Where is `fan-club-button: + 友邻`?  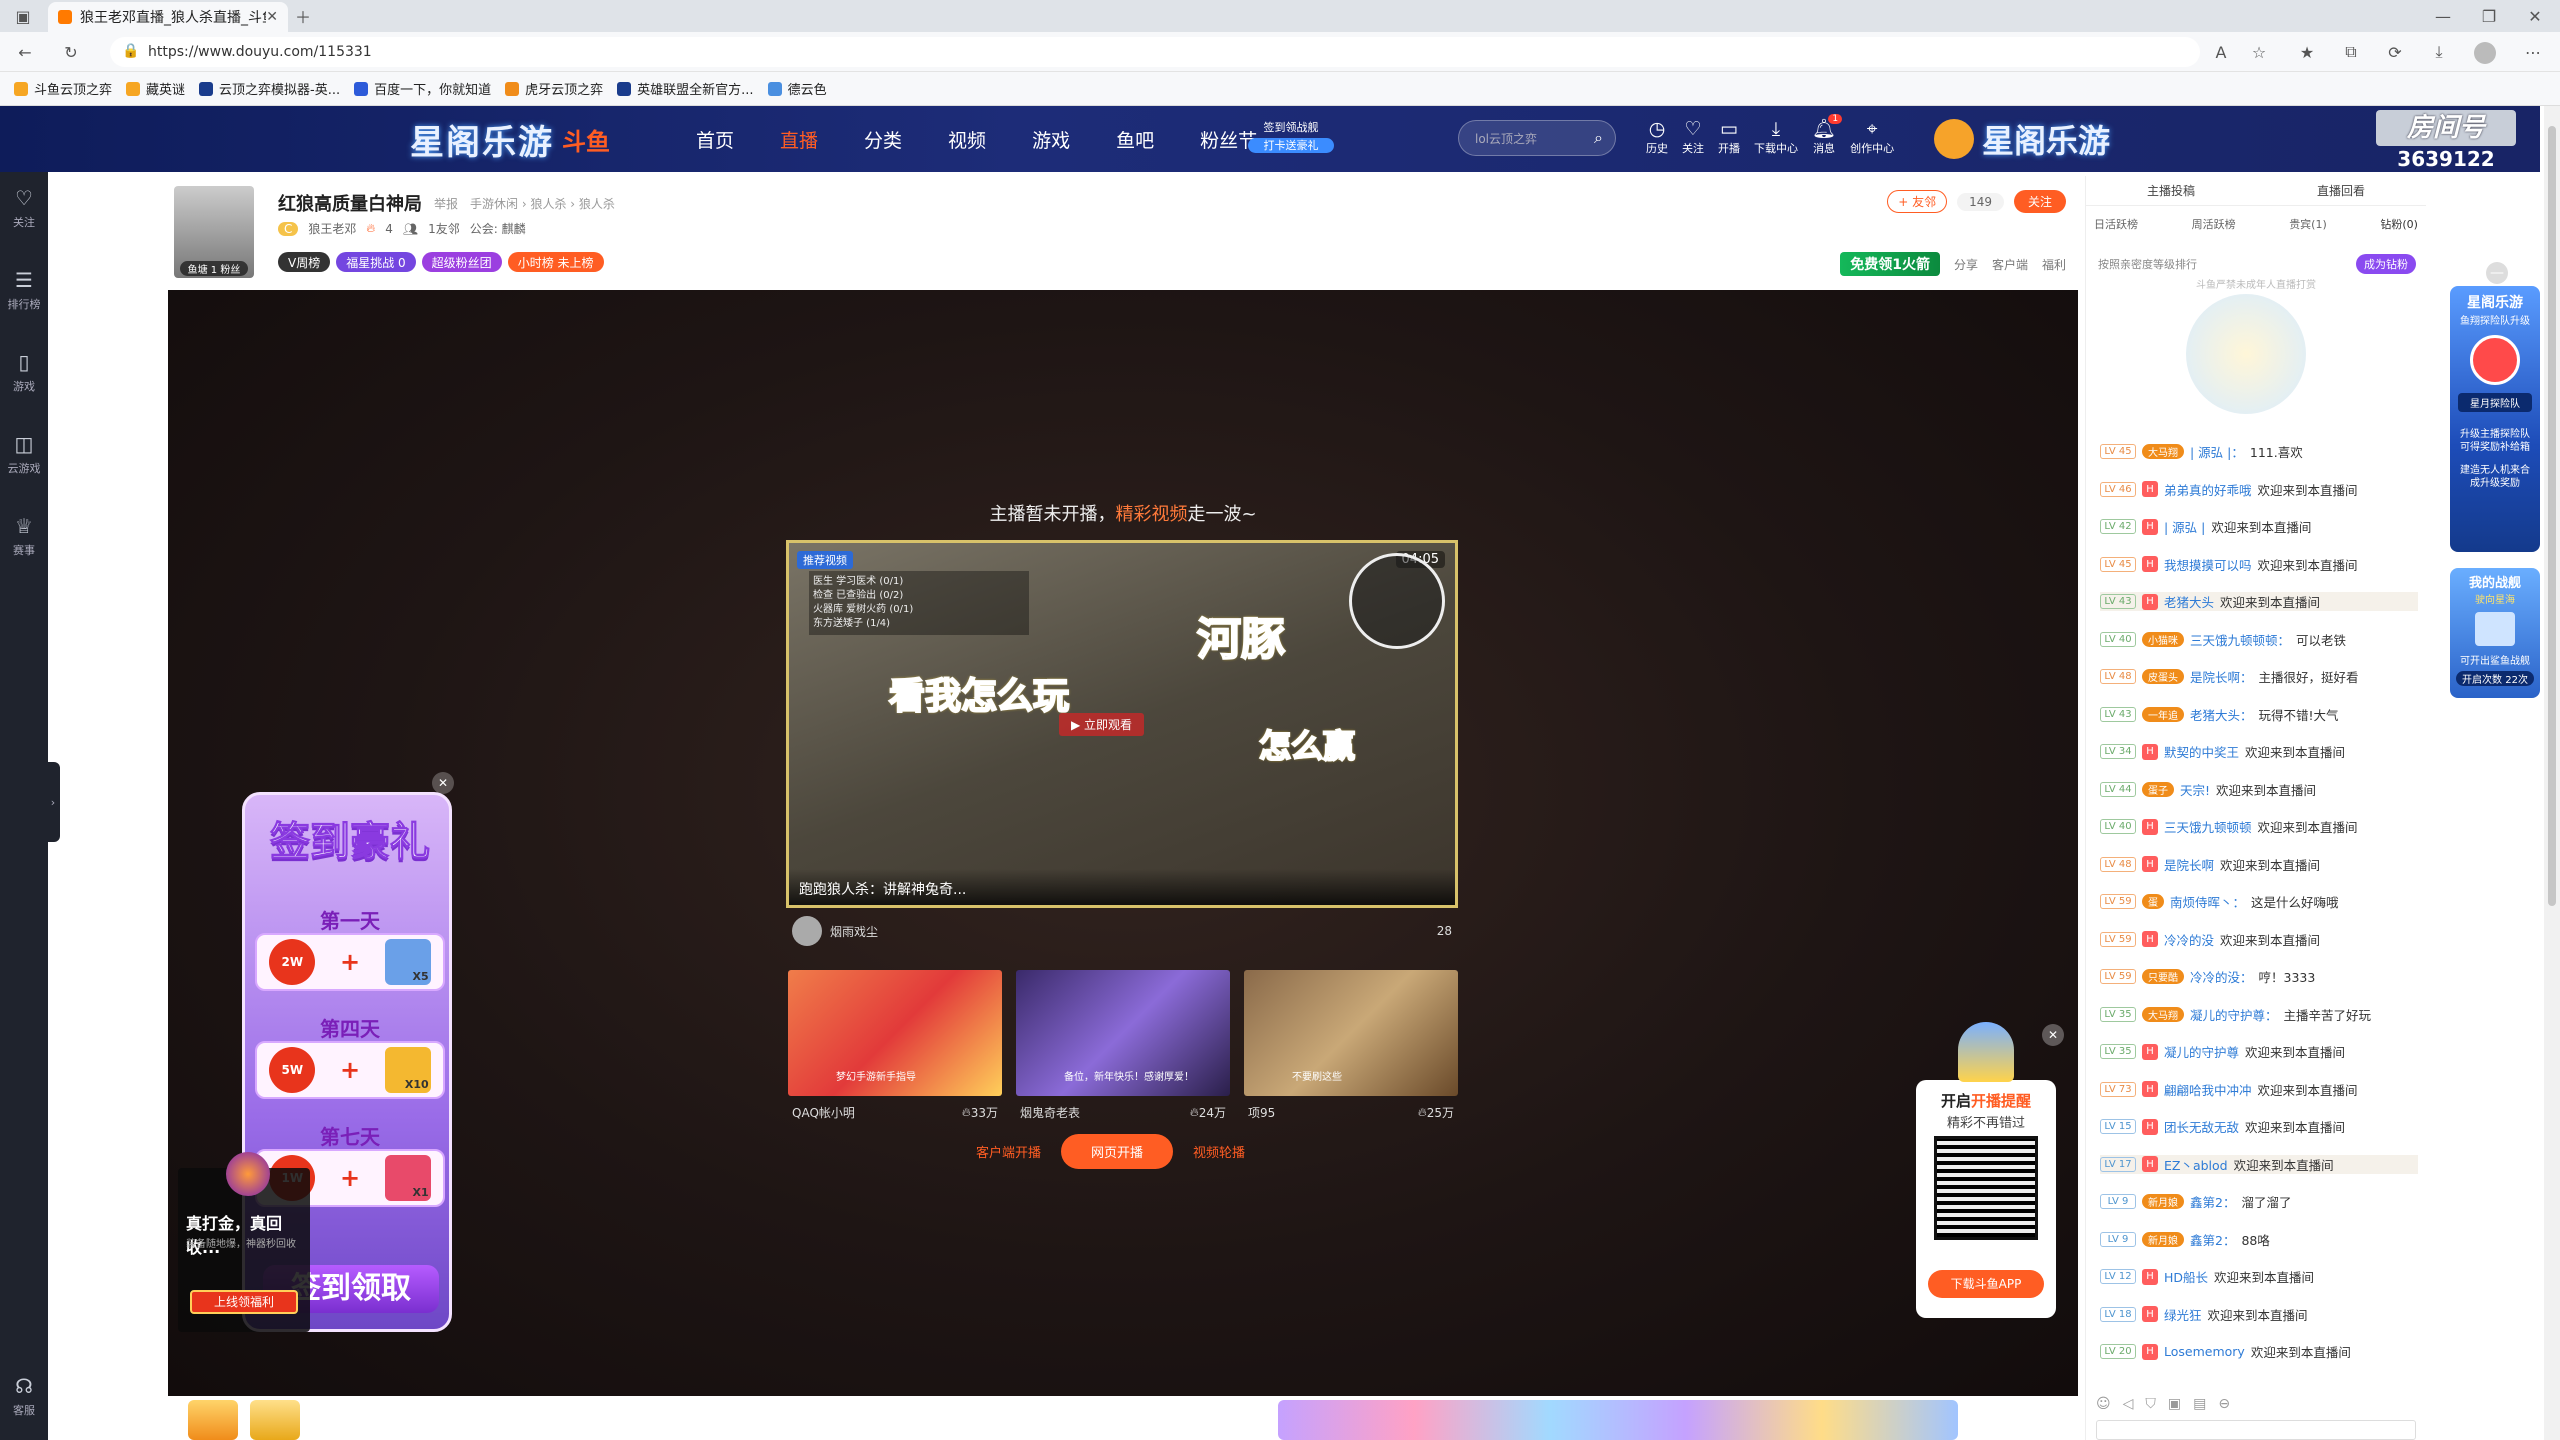
fan-club-button: + 友邻 is located at coordinates (1917, 201).